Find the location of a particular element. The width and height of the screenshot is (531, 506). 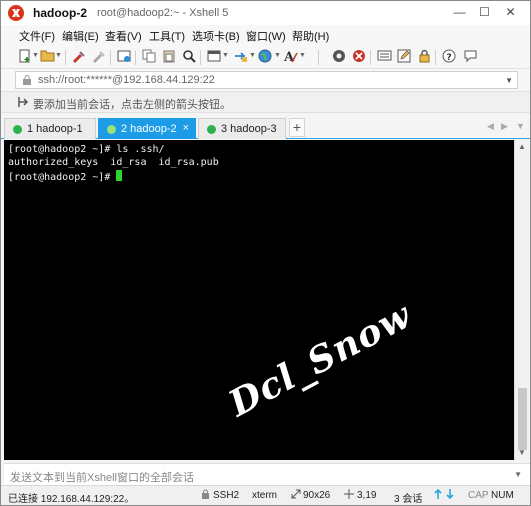

close-button: ✕ is located at coordinates (510, 12).